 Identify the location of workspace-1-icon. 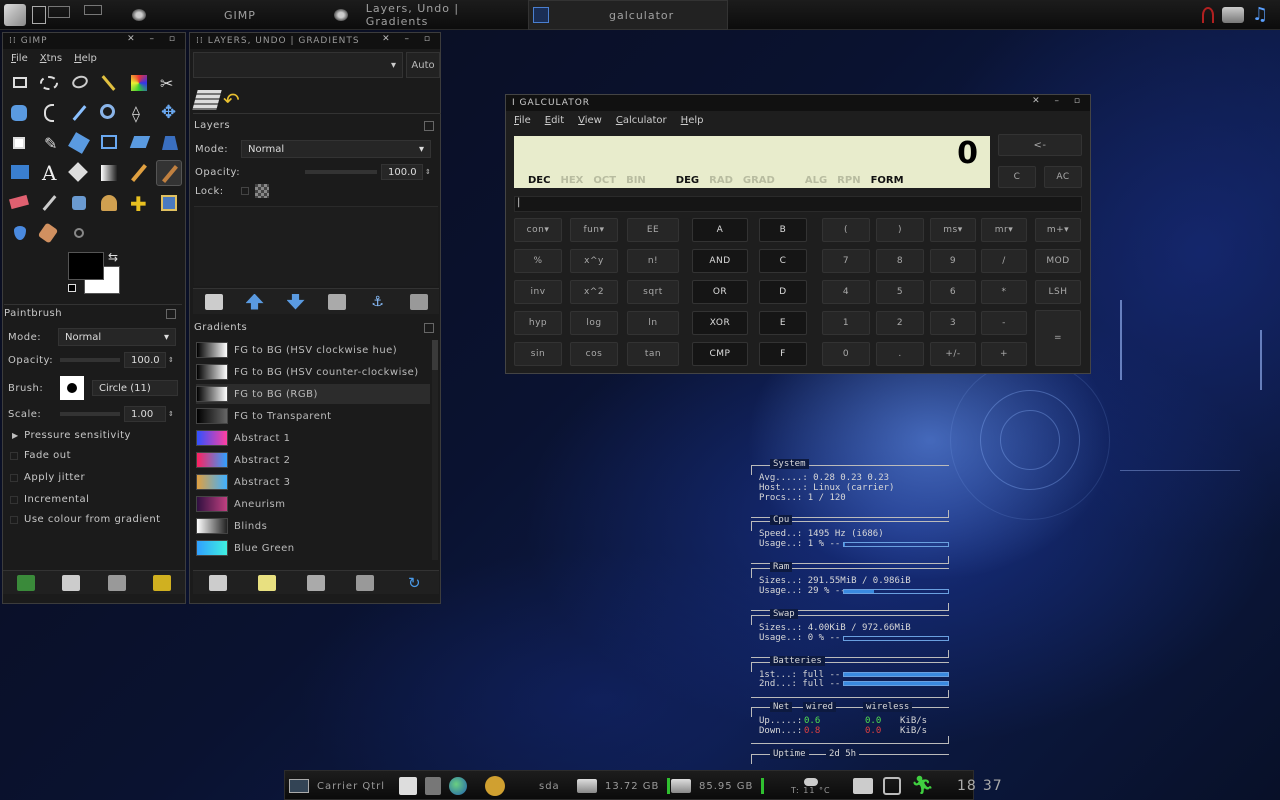
(39, 15).